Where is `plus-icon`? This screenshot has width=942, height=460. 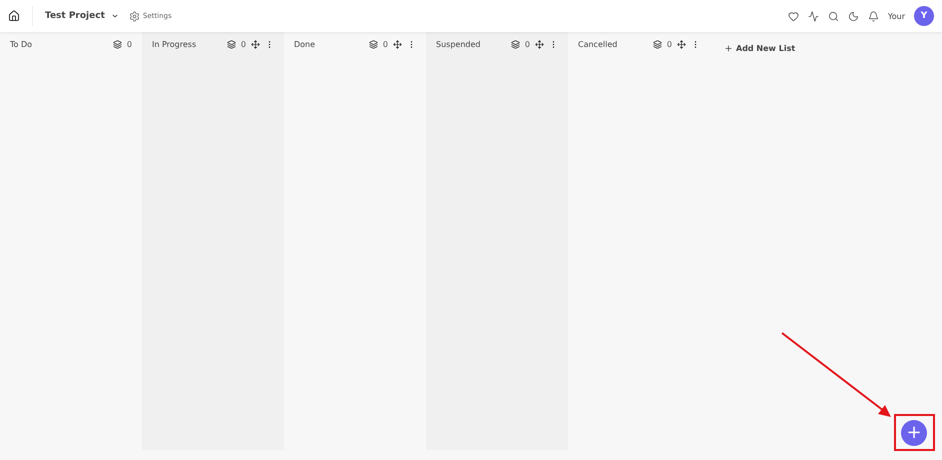 plus-icon is located at coordinates (728, 48).